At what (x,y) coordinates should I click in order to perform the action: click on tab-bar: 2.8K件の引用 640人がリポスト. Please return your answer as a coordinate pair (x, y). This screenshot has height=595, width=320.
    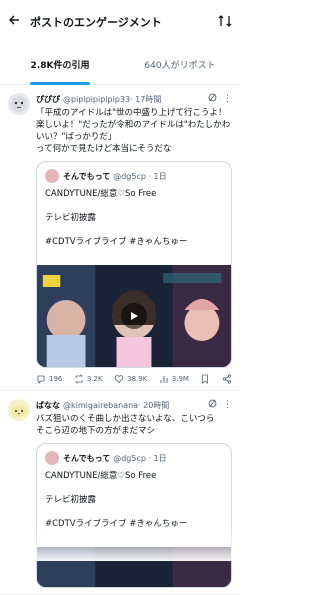
    Looking at the image, I should click on (120, 64).